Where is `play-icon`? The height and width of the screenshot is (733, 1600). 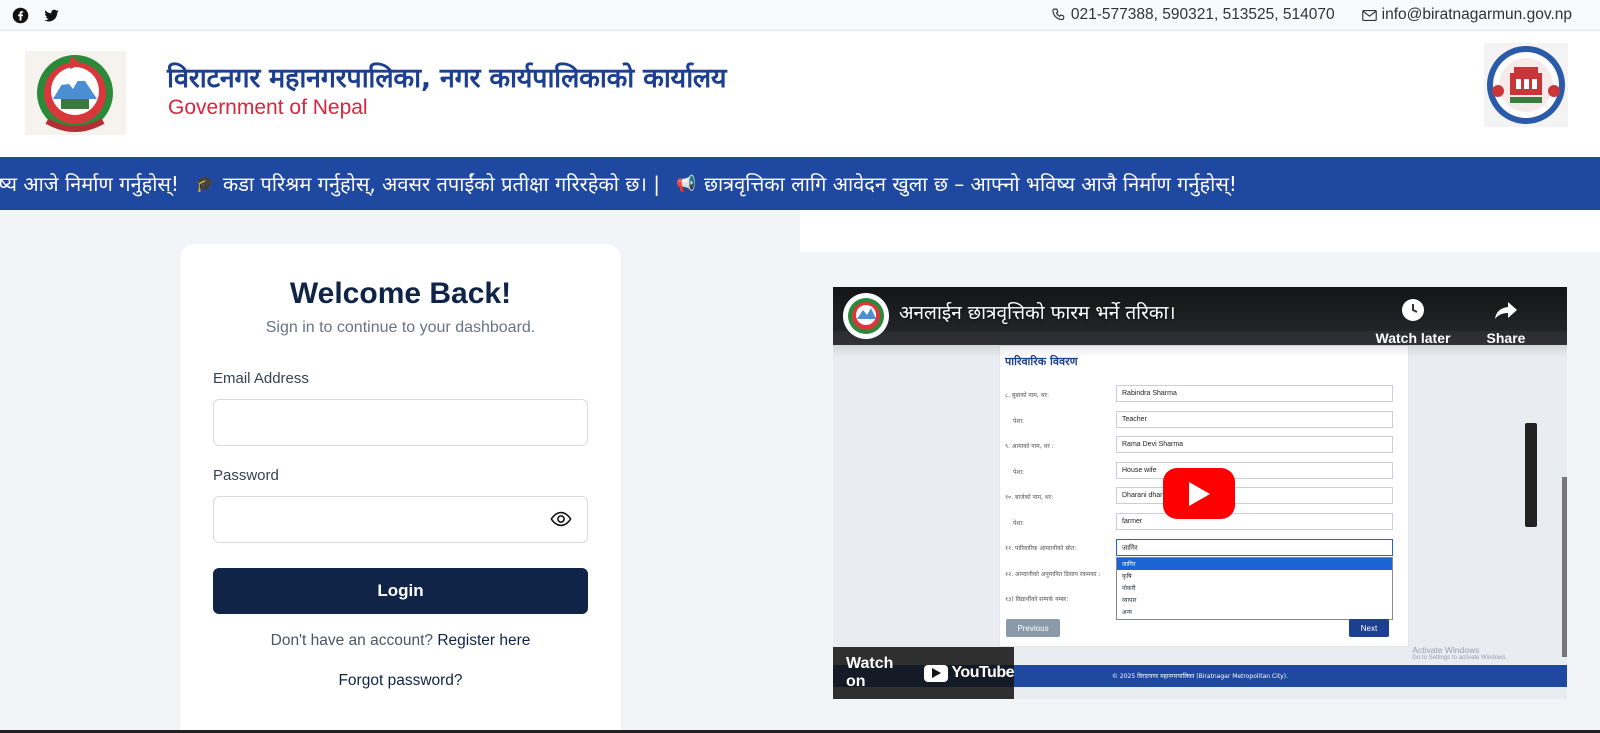
play-icon is located at coordinates (1199, 493).